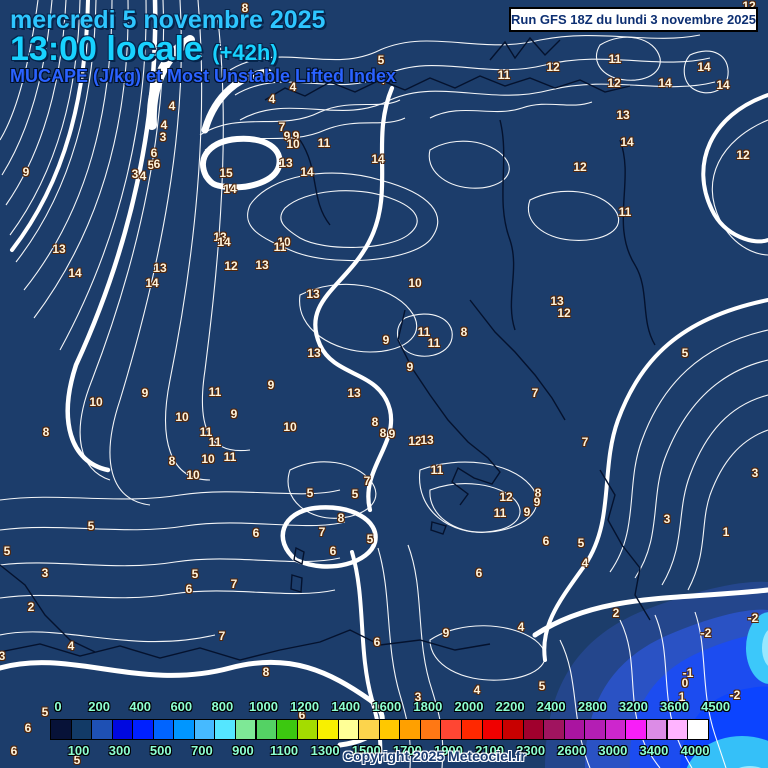 This screenshot has height=768, width=768. Describe the element at coordinates (685, 683) in the screenshot. I see `map-value-label: 0` at that location.